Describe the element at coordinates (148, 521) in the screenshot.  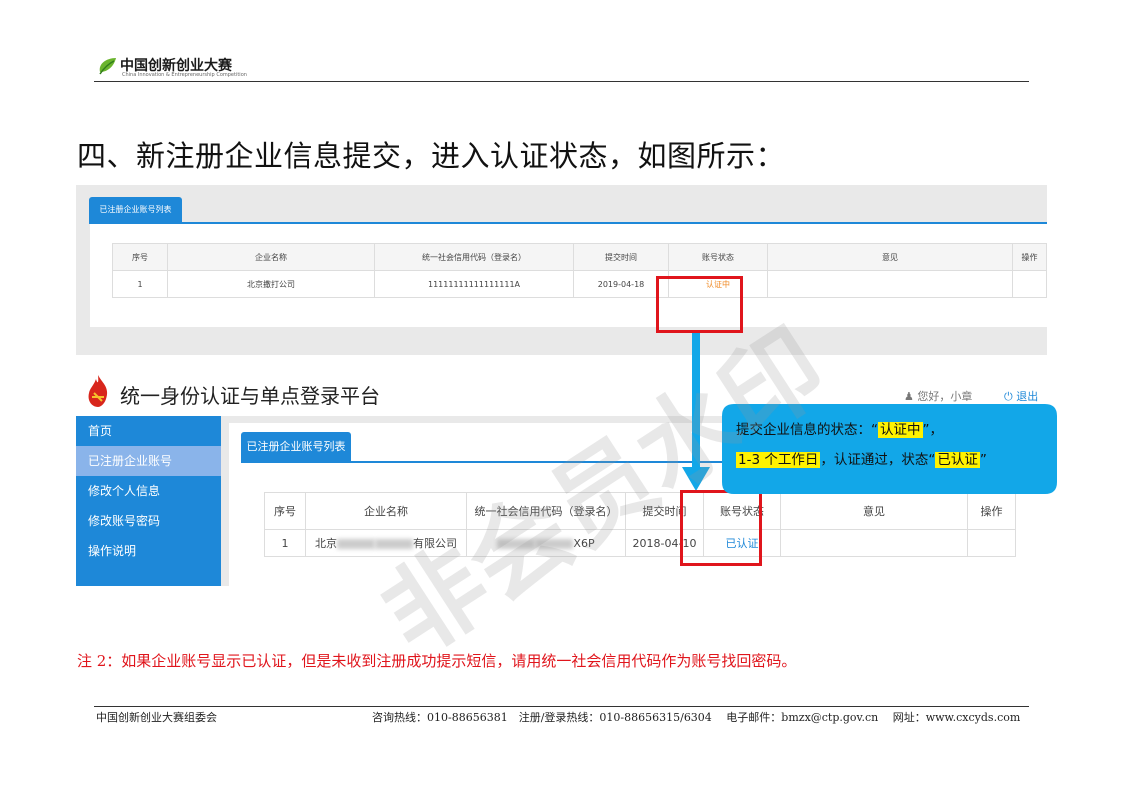
I see `sidebar-item-change-password: 修改账号密码` at that location.